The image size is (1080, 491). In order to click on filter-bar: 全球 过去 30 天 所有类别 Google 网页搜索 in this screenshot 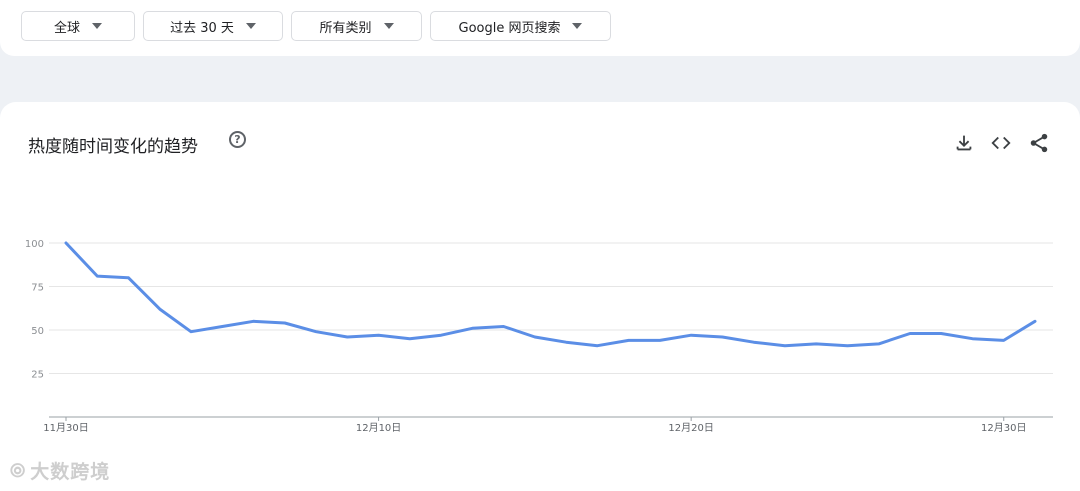, I will do `click(540, 28)`.